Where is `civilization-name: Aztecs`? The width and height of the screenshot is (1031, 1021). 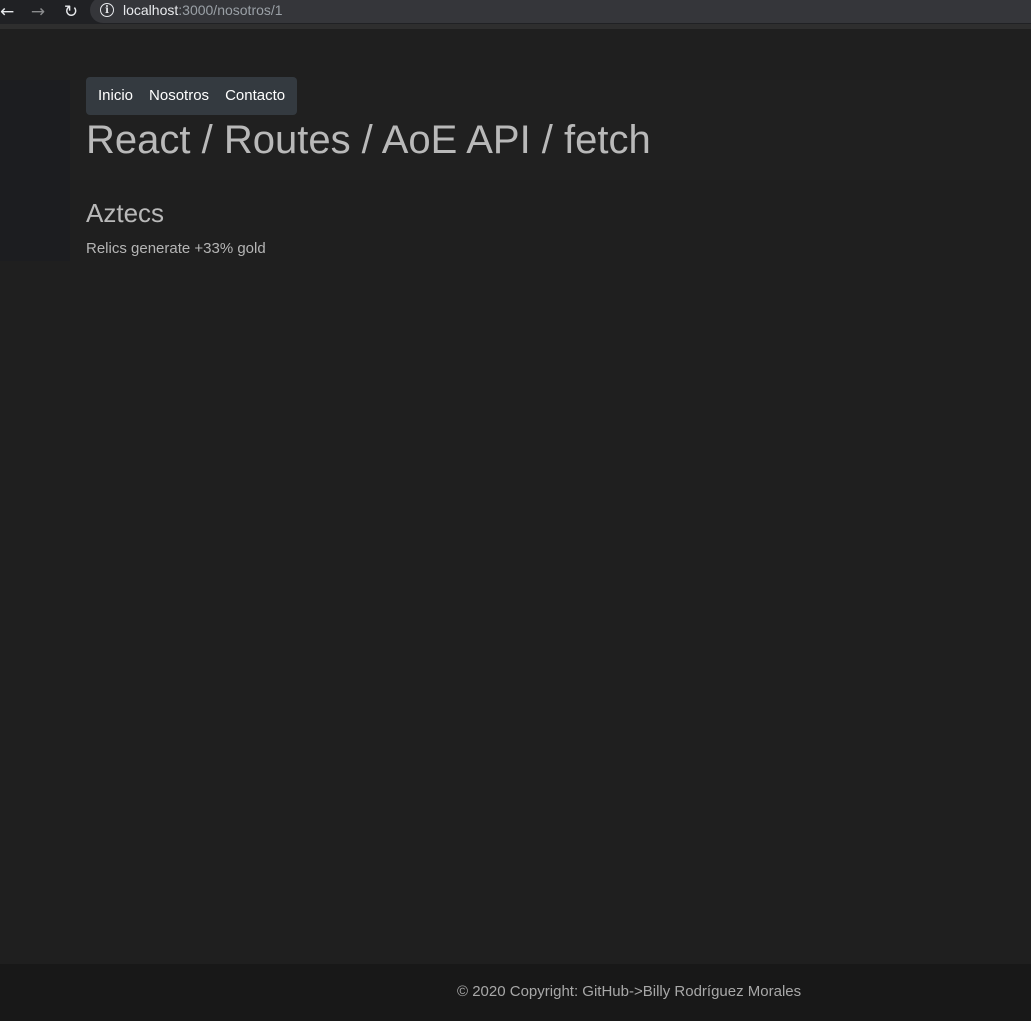
civilization-name: Aztecs is located at coordinates (125, 213).